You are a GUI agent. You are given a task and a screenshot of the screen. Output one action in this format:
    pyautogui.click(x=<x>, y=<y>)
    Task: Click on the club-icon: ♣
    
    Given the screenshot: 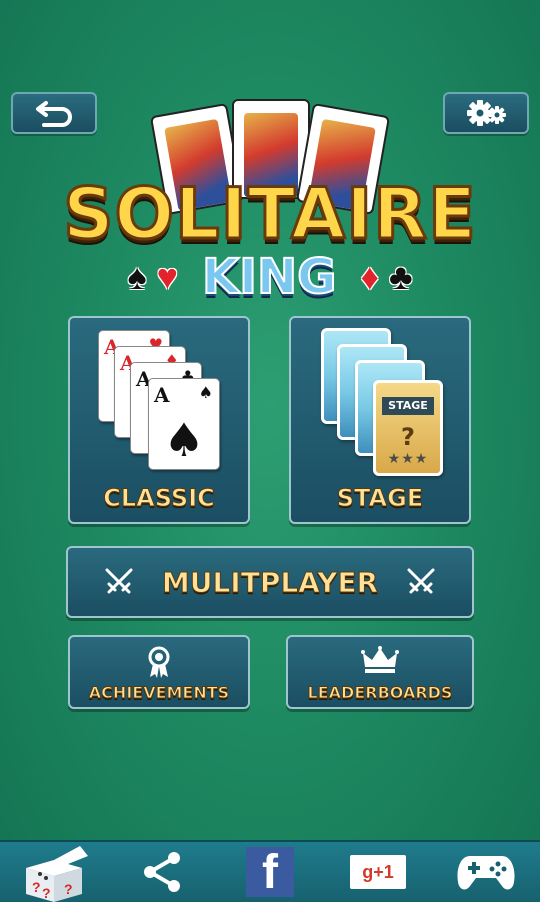 What is the action you would take?
    pyautogui.click(x=400, y=276)
    